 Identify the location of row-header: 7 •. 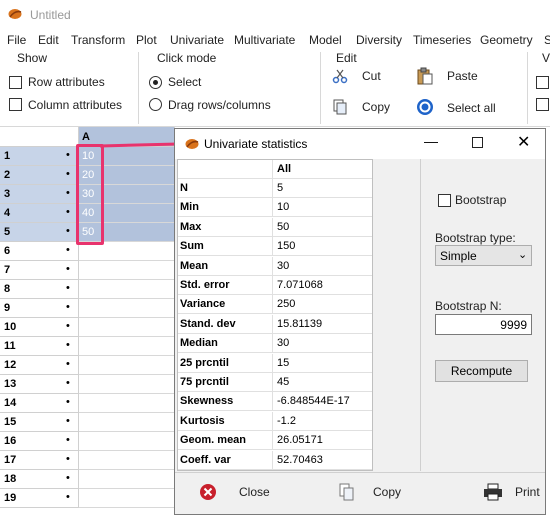
(39, 270).